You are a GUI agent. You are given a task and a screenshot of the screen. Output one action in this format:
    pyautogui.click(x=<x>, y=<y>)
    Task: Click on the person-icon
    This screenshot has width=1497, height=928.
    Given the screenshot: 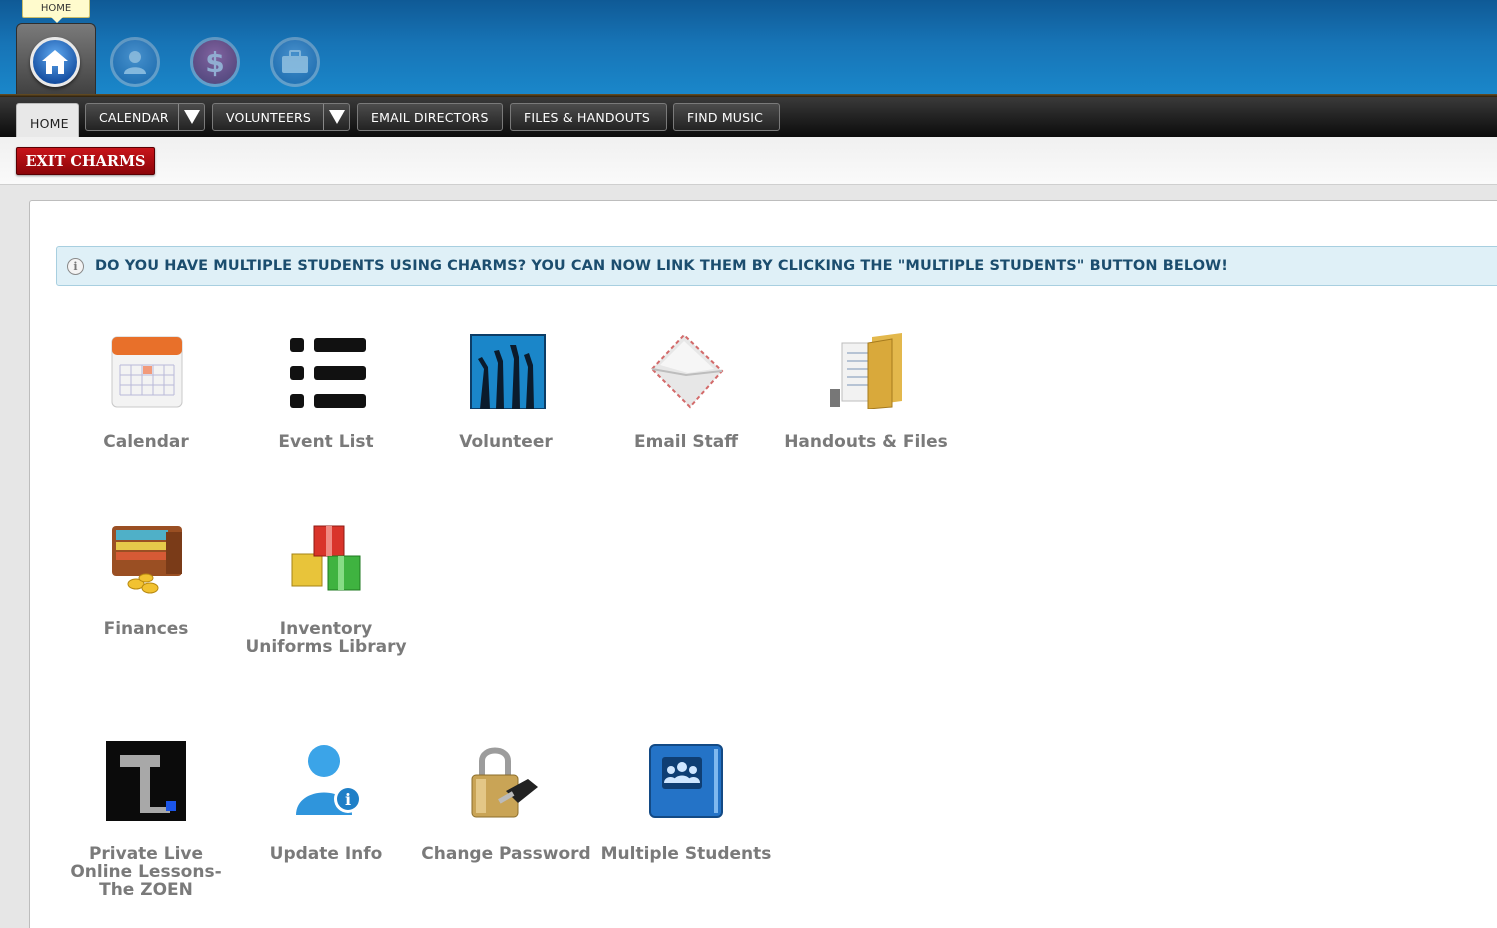 What is the action you would take?
    pyautogui.click(x=135, y=62)
    